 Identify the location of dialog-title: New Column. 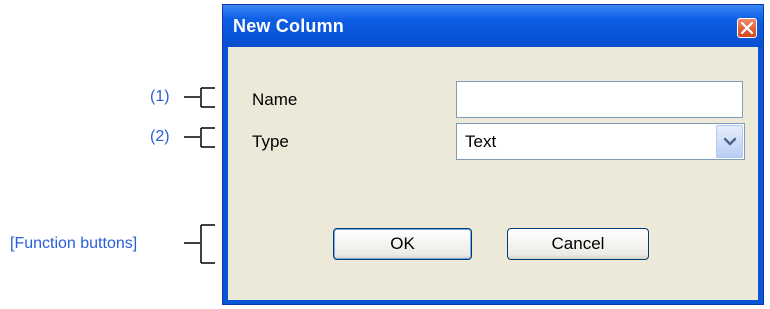
(289, 26).